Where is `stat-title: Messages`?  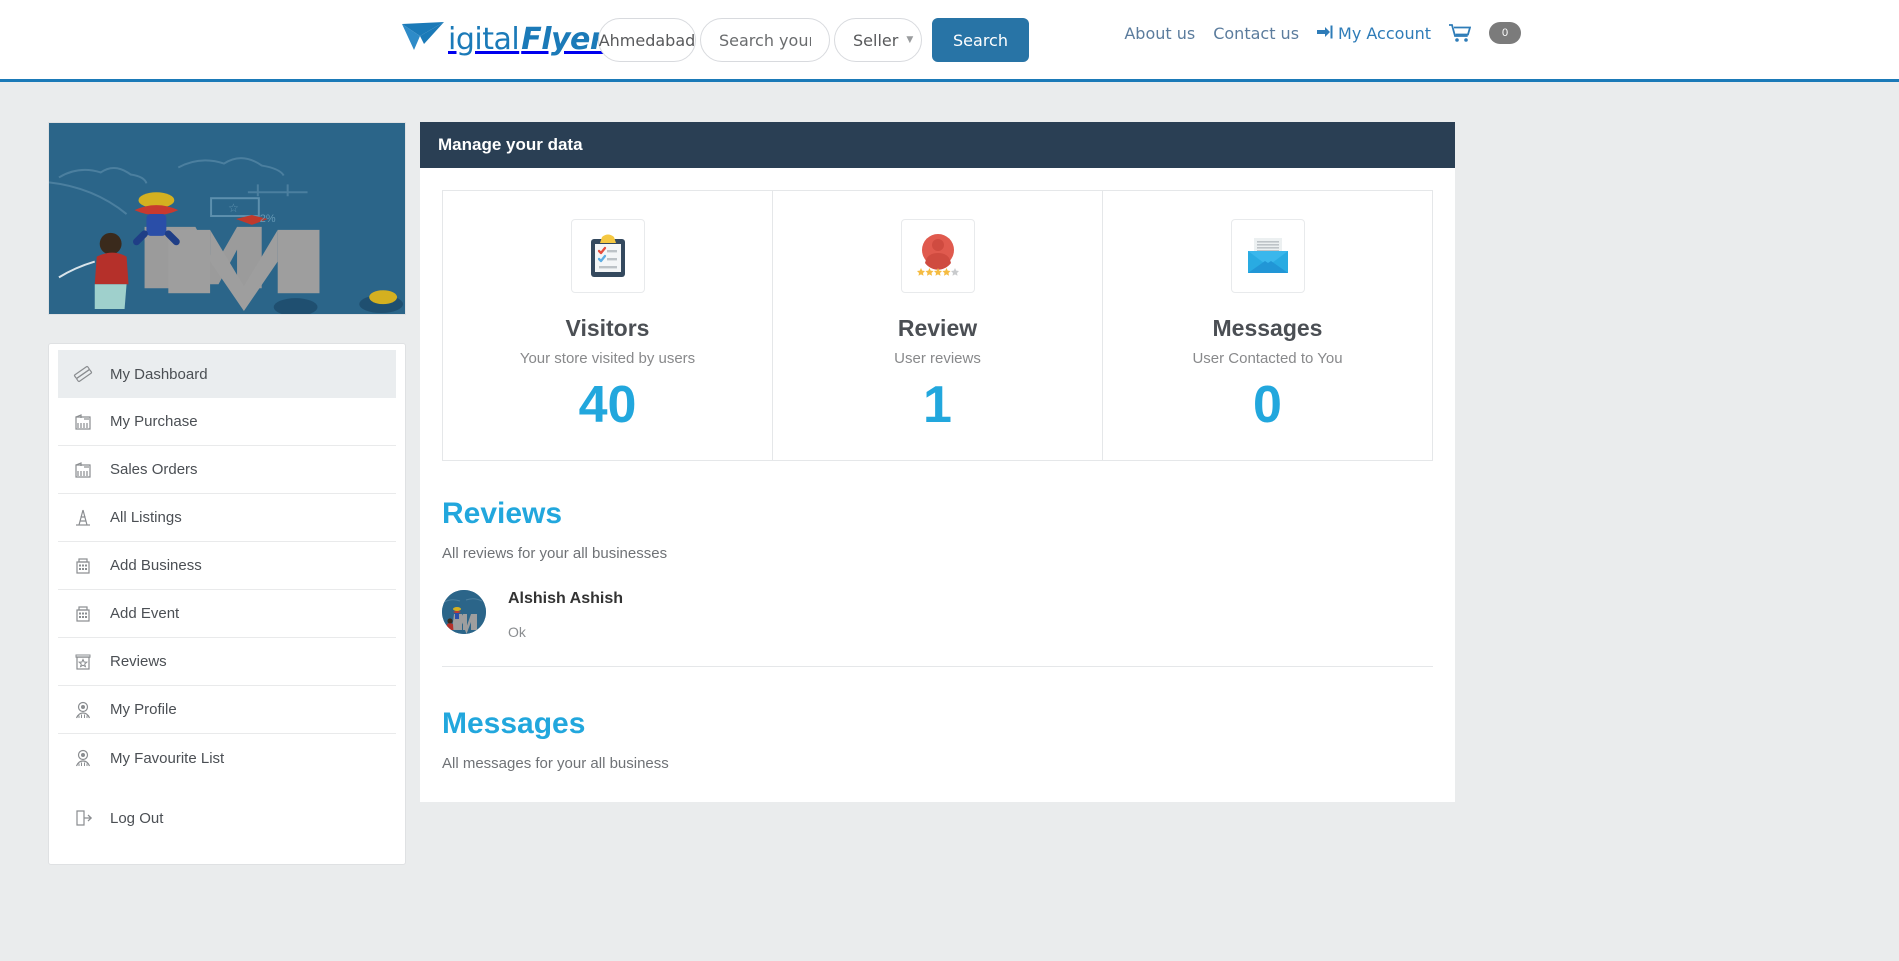 stat-title: Messages is located at coordinates (1267, 328).